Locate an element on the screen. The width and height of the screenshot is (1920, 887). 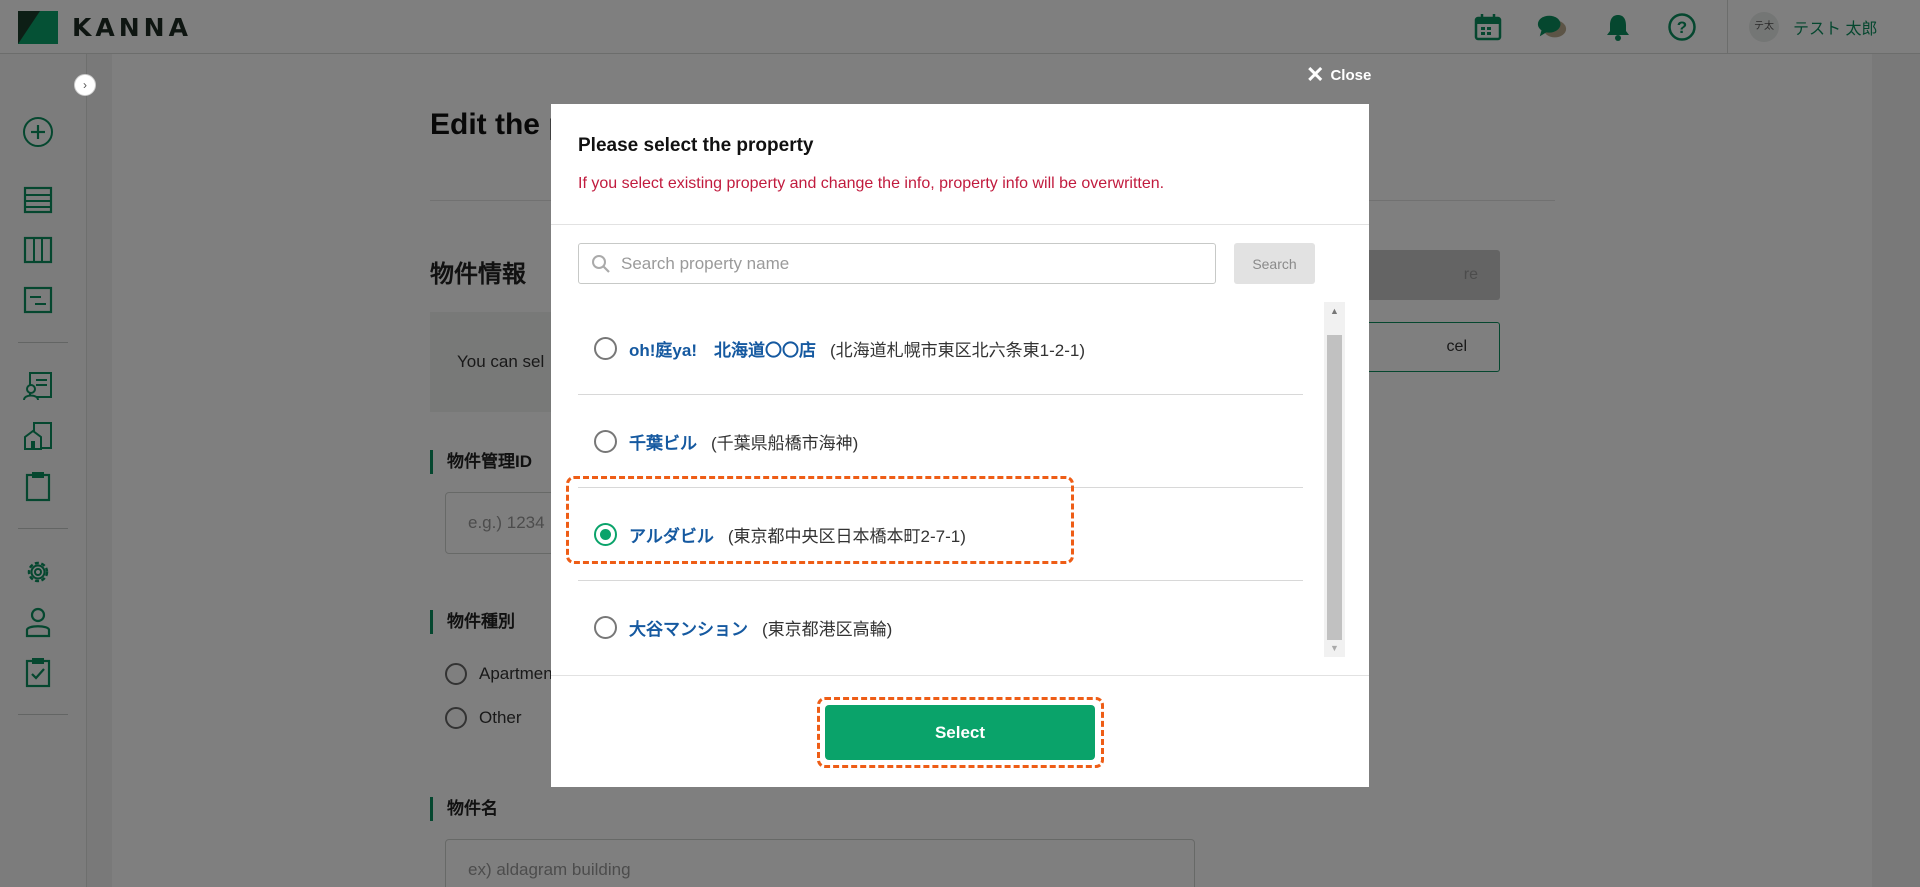
search-input is located at coordinates (911, 263).